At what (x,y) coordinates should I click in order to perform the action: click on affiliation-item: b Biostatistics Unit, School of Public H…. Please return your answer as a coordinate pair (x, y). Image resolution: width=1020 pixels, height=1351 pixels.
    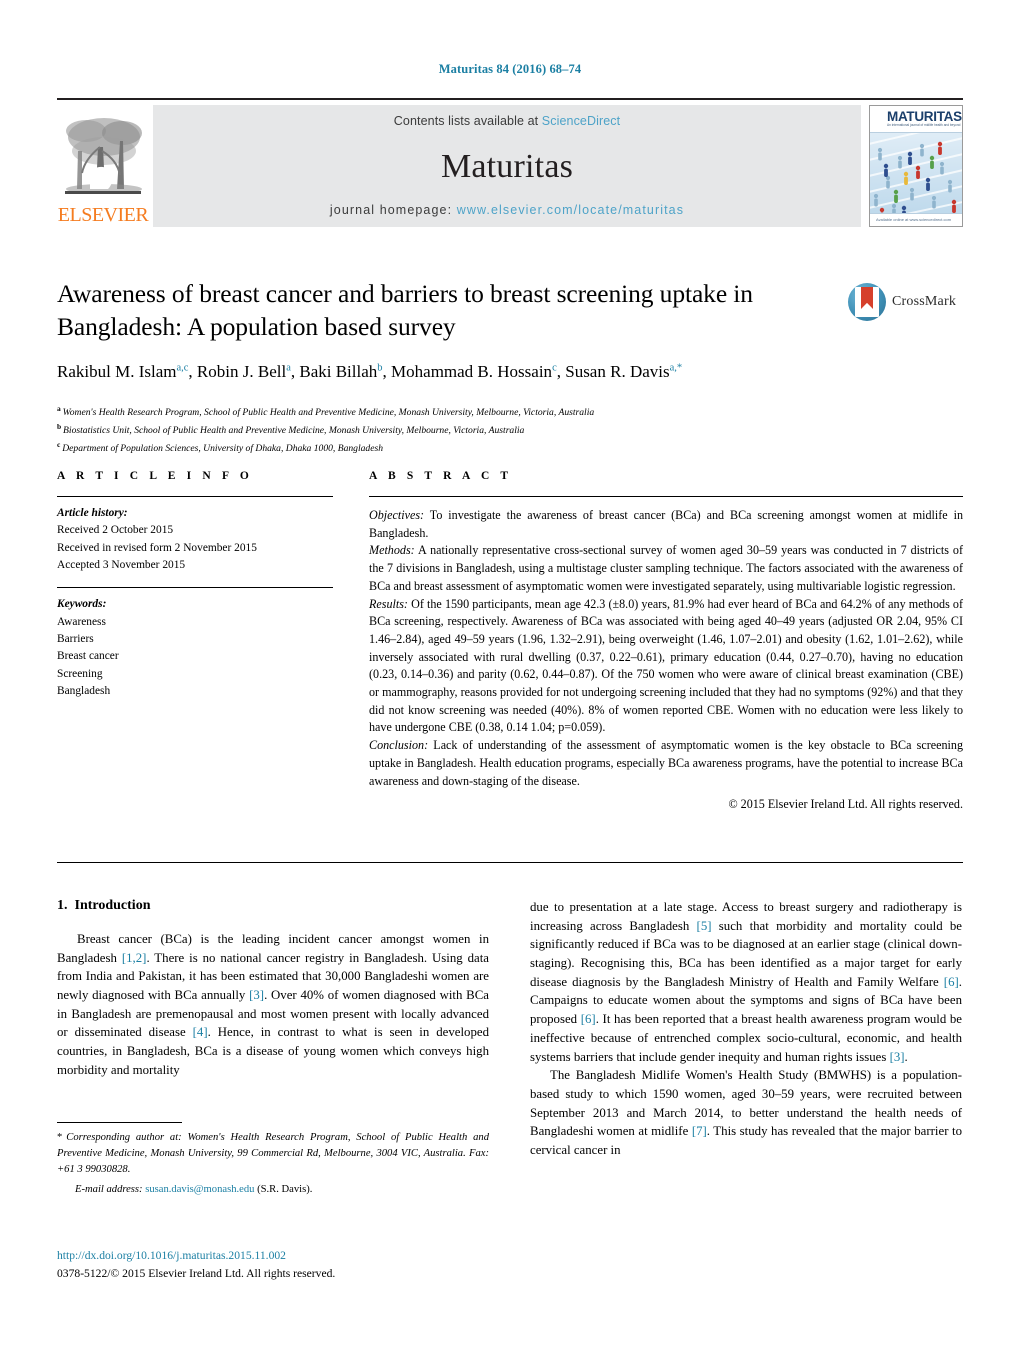
    Looking at the image, I should click on (291, 429).